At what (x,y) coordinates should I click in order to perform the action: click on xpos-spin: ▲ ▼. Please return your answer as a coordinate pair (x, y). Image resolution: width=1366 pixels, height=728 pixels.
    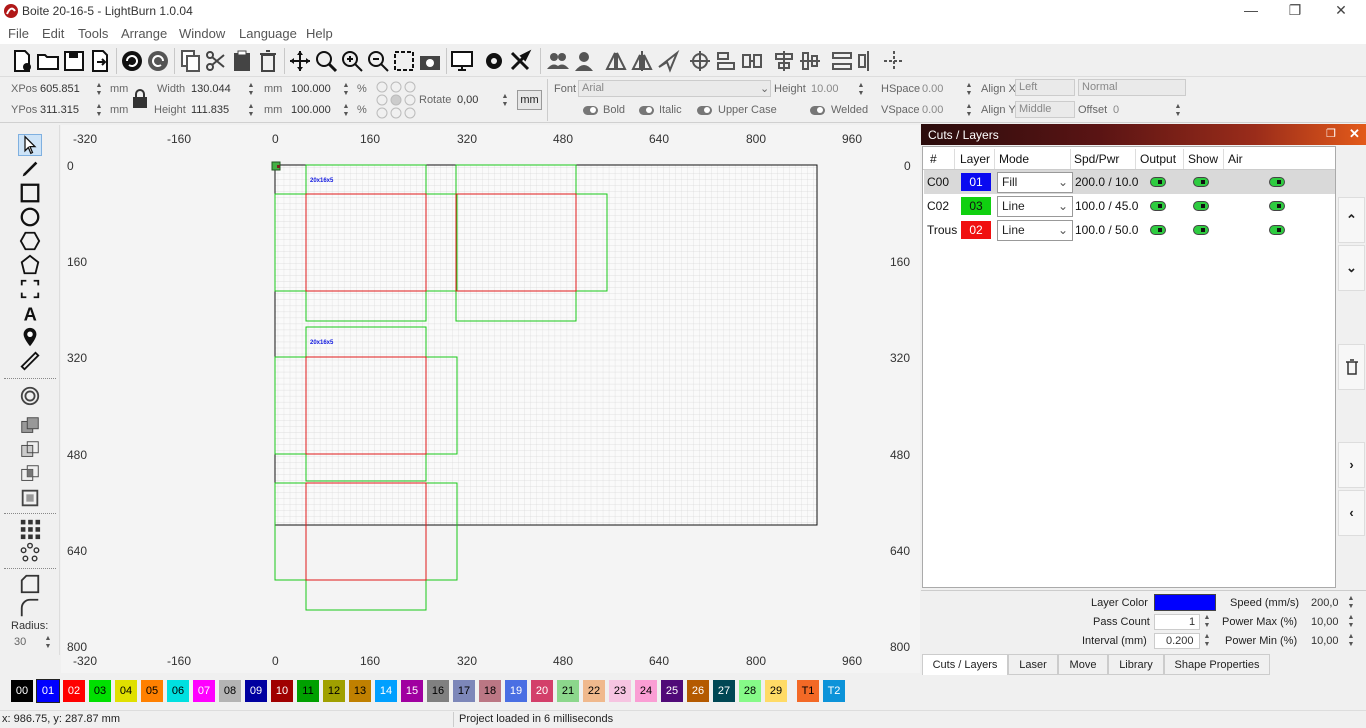
    Looking at the image, I should click on (99, 90).